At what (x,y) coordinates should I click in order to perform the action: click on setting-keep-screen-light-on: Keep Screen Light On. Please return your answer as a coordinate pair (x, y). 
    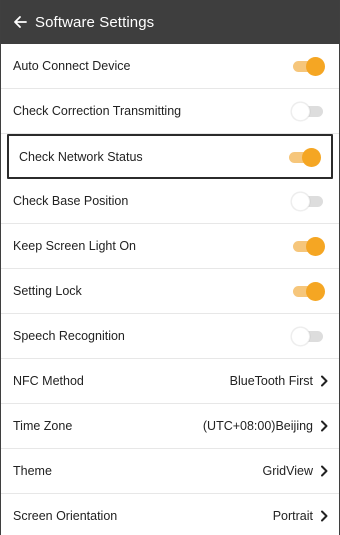
    Looking at the image, I should click on (170, 246).